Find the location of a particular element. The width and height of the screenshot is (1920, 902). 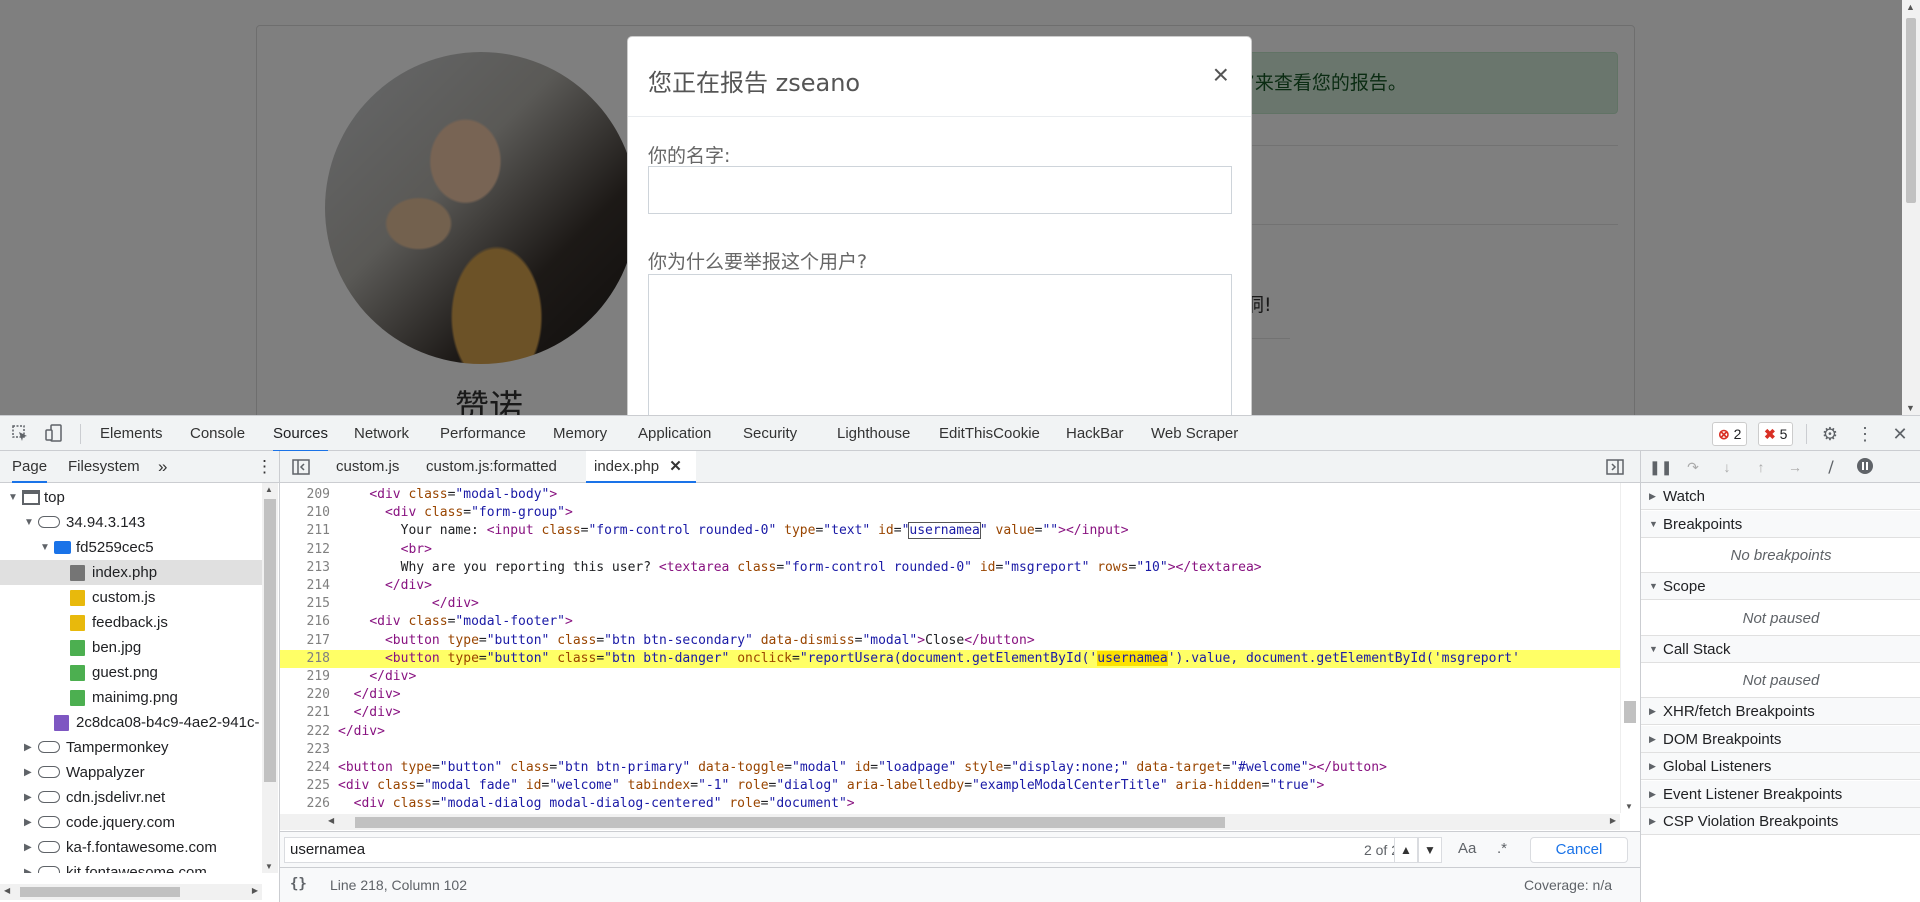

report-message-textarea is located at coordinates (940, 344).